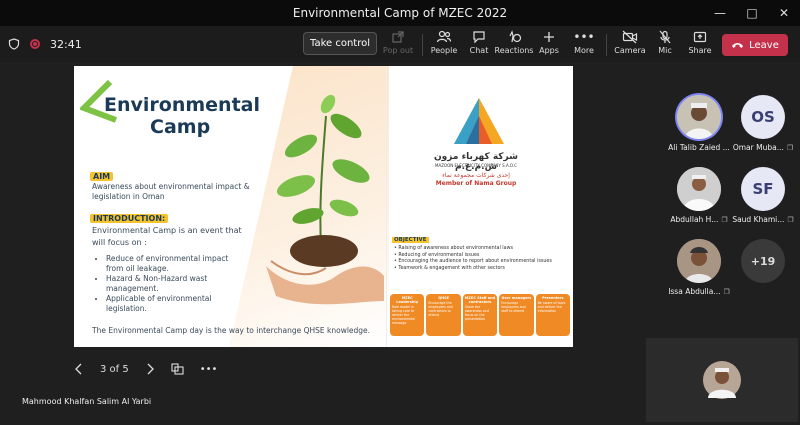 The image size is (800, 425). Describe the element at coordinates (699, 291) in the screenshot. I see `participant-name: Issa Abdulla... ❐` at that location.